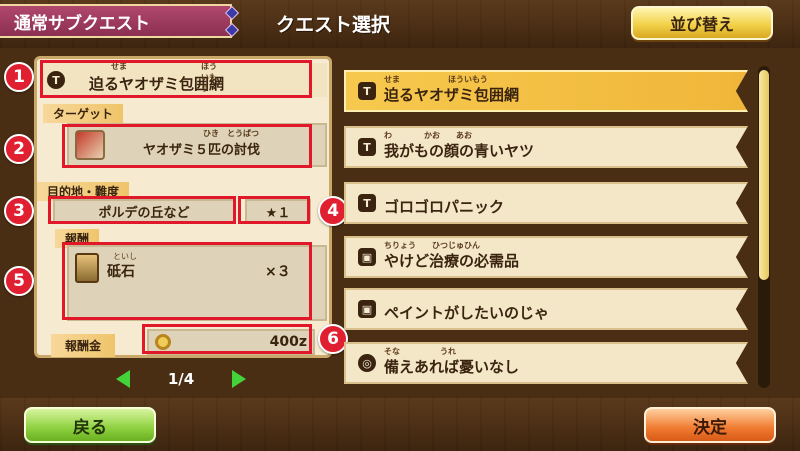 This screenshot has height=451, width=800. I want to click on scrollbar-thumb, so click(764, 175).